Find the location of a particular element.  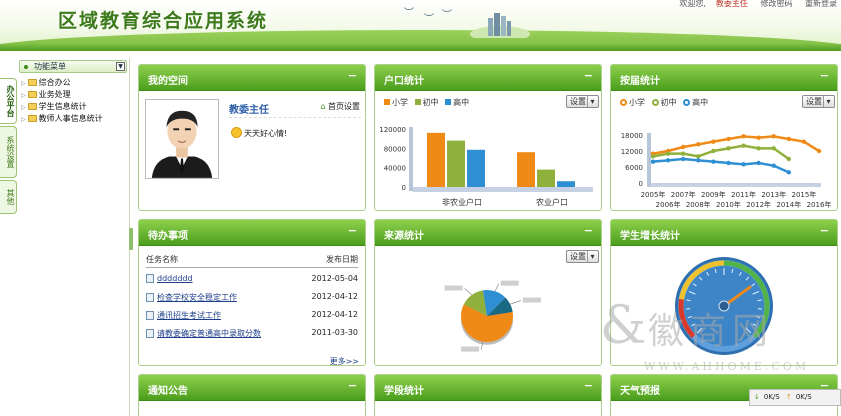

tab-system-settings: 系统设置 is located at coordinates (8, 152).